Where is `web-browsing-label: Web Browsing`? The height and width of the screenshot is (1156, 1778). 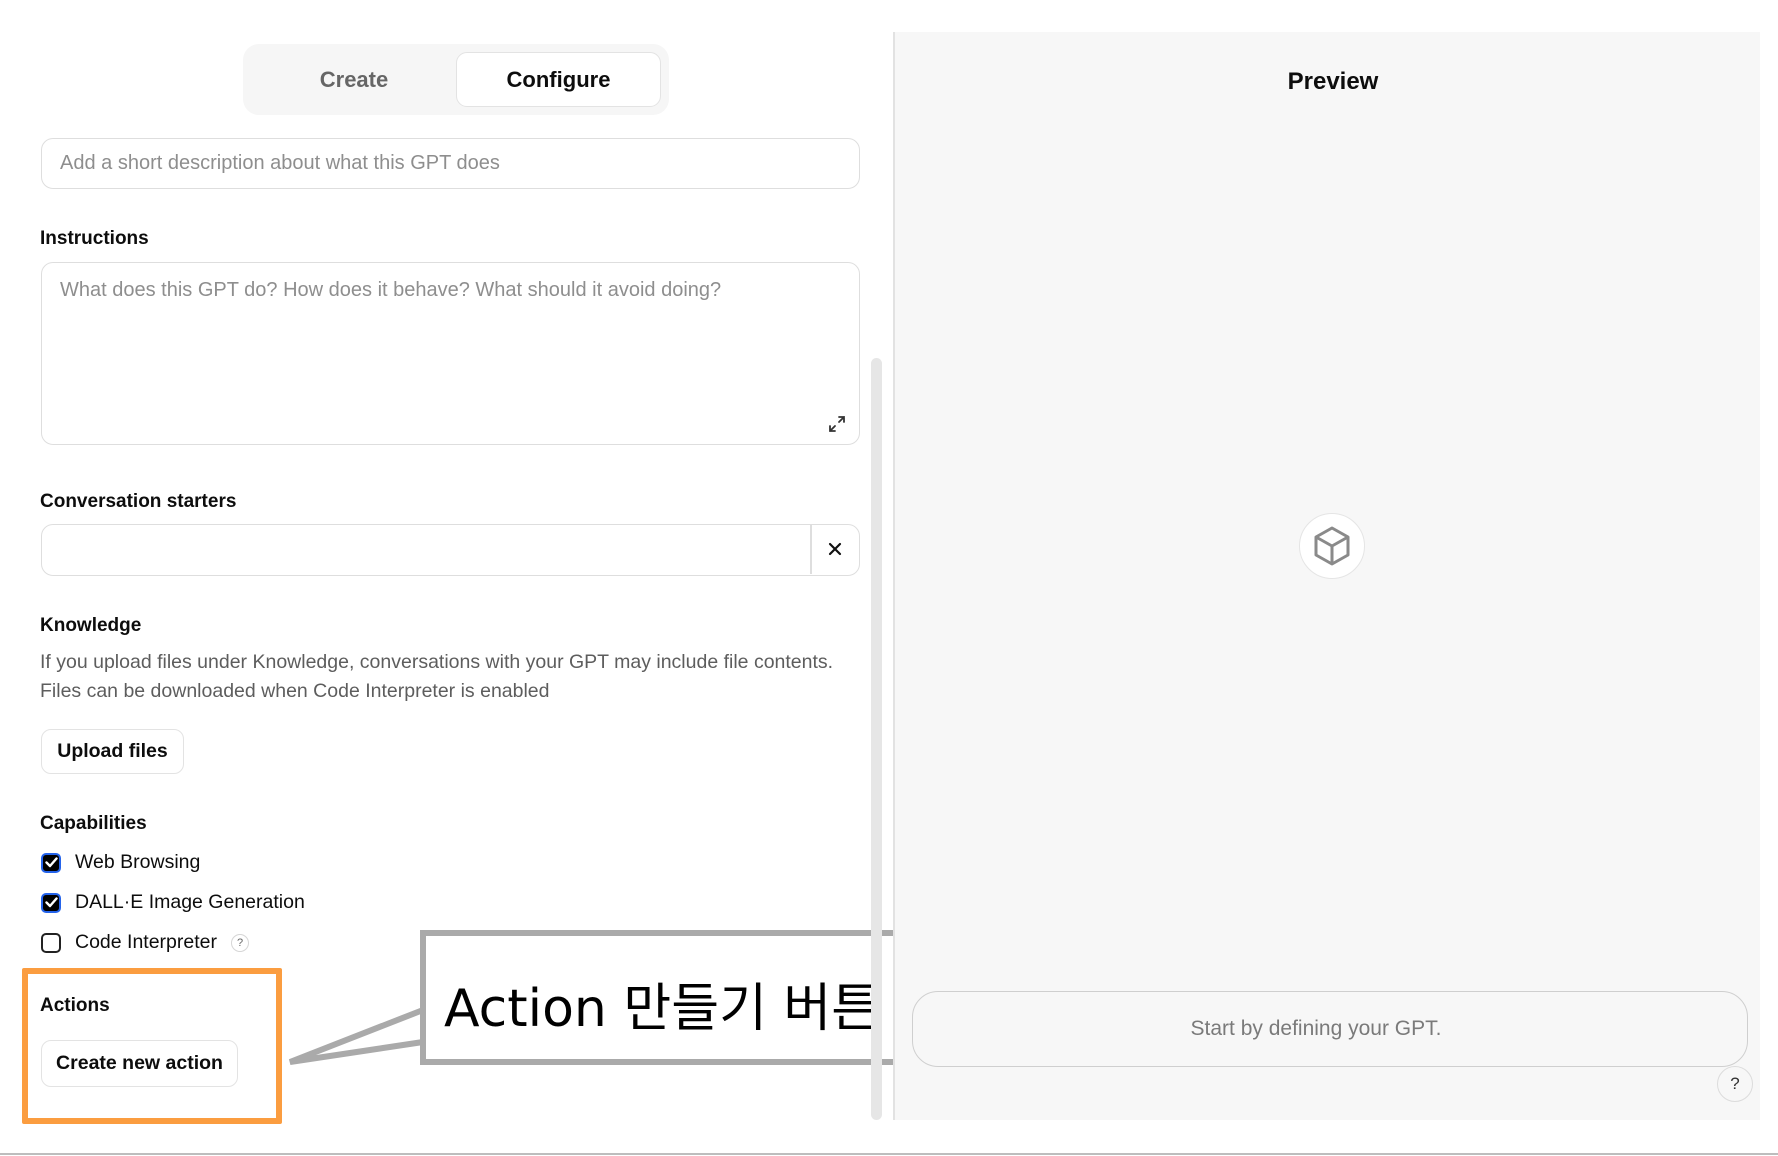
web-browsing-label: Web Browsing is located at coordinates (138, 862).